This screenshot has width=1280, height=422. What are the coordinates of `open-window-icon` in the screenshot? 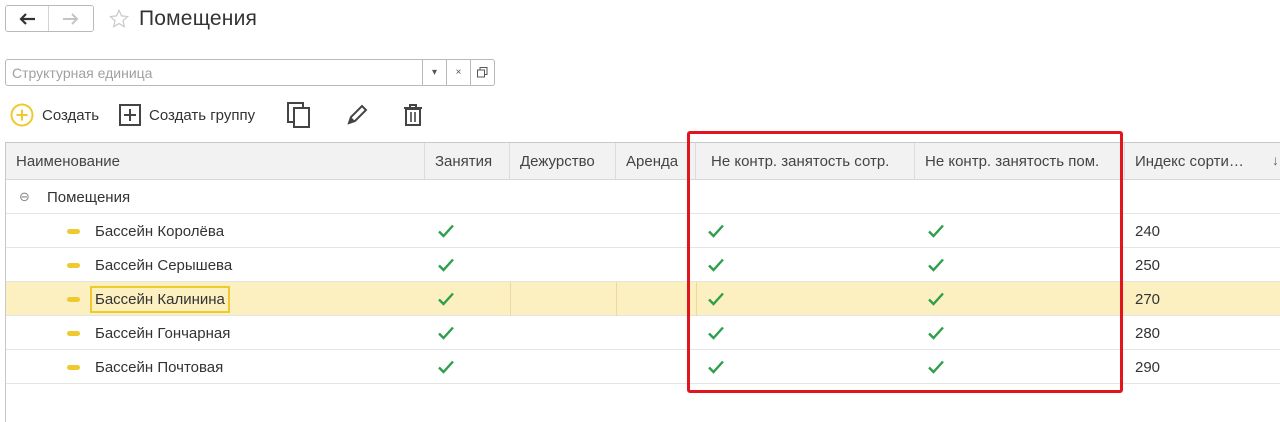 It's located at (482, 72).